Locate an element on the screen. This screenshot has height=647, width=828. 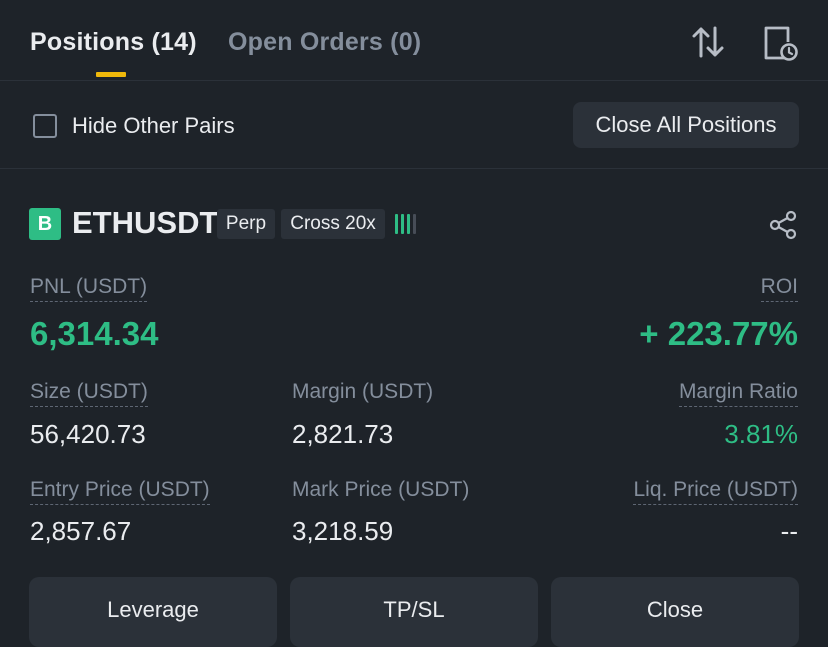
roi-label: ROI is located at coordinates (779, 288).